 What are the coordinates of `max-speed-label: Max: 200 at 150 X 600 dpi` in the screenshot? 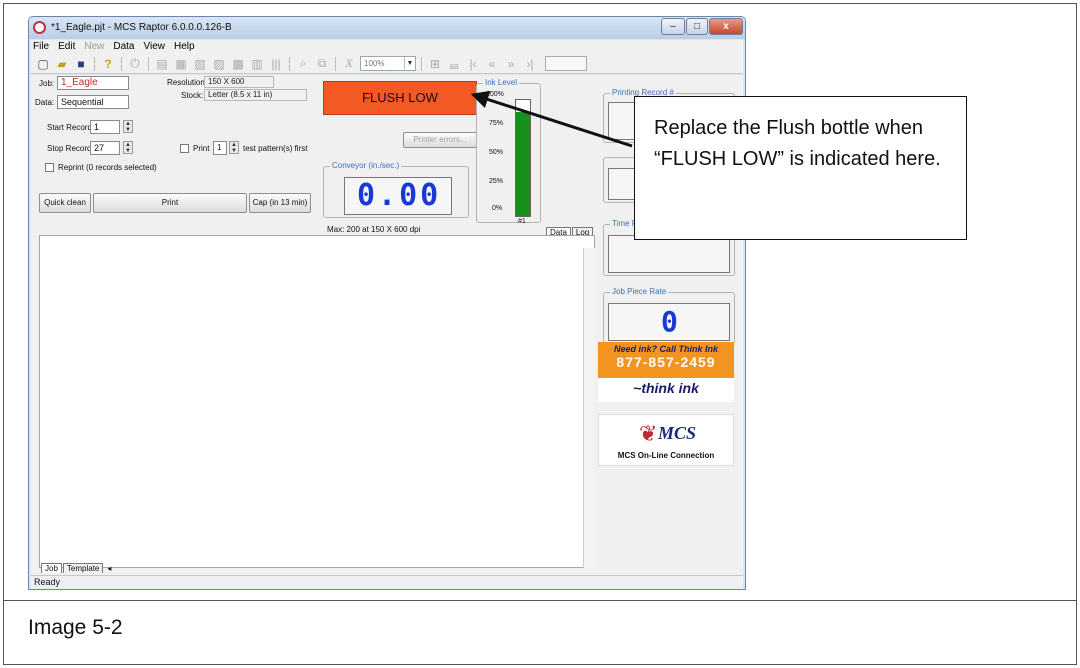 It's located at (374, 229).